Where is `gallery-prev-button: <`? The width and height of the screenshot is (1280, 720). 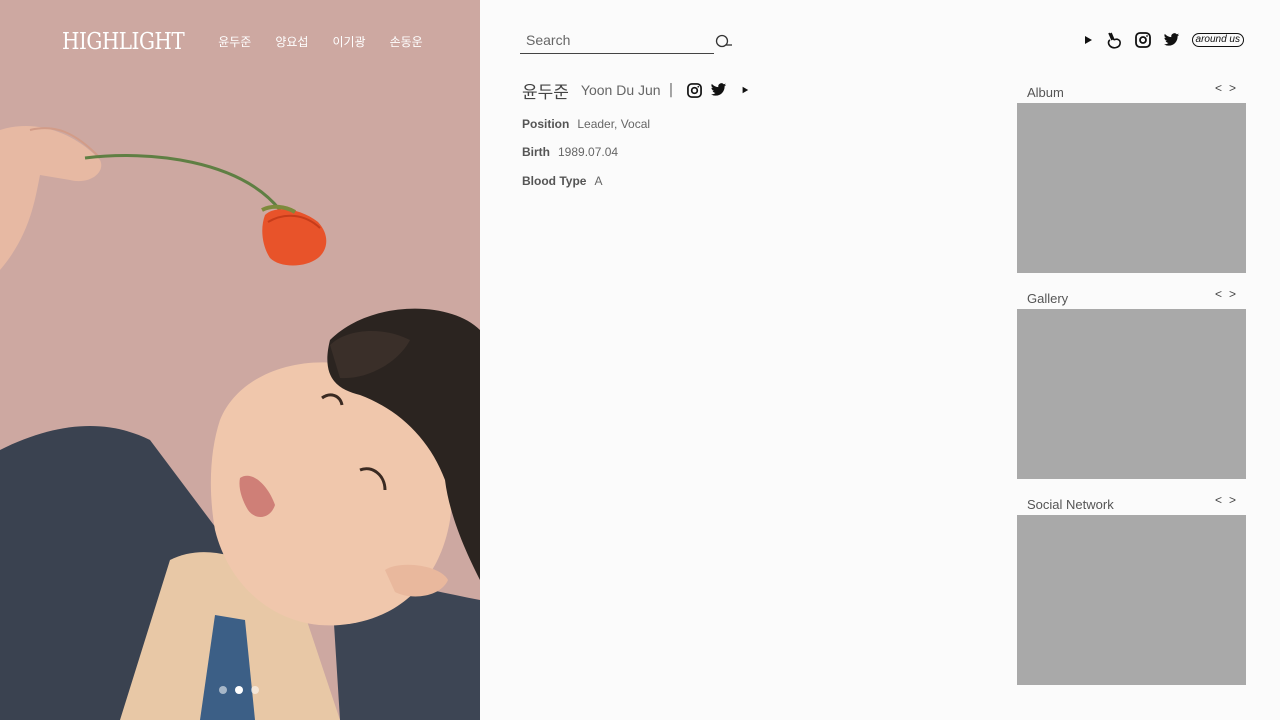
gallery-prev-button: < is located at coordinates (1218, 294).